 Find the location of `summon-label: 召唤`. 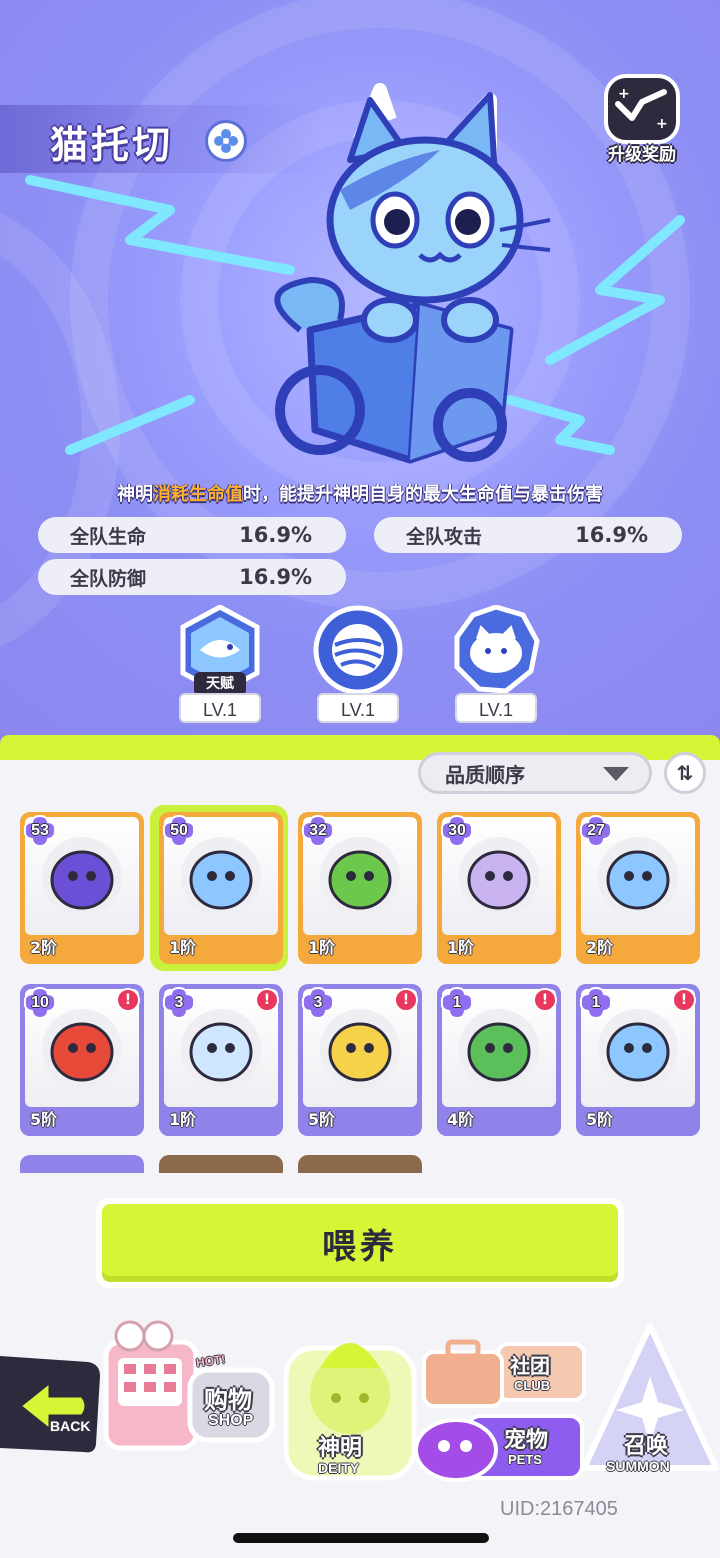

summon-label: 召唤 is located at coordinates (646, 1446).